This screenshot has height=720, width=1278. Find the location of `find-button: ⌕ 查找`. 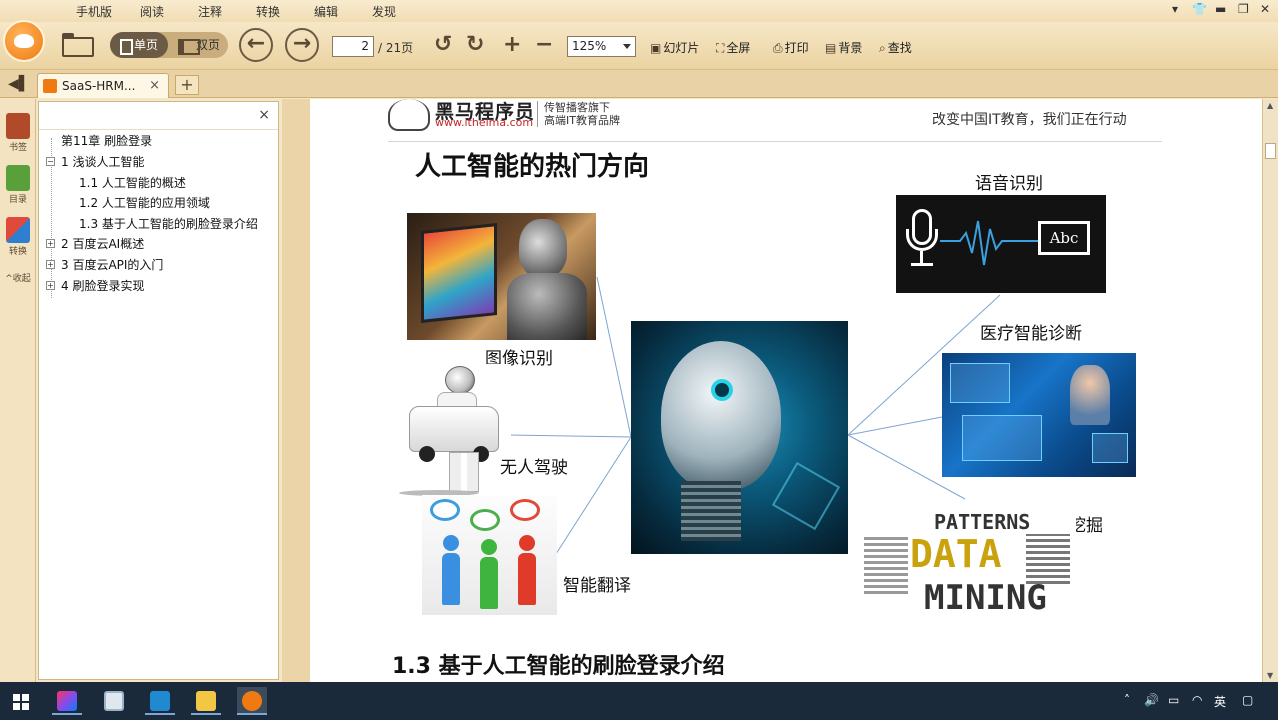

find-button: ⌕ 查找 is located at coordinates (895, 47).